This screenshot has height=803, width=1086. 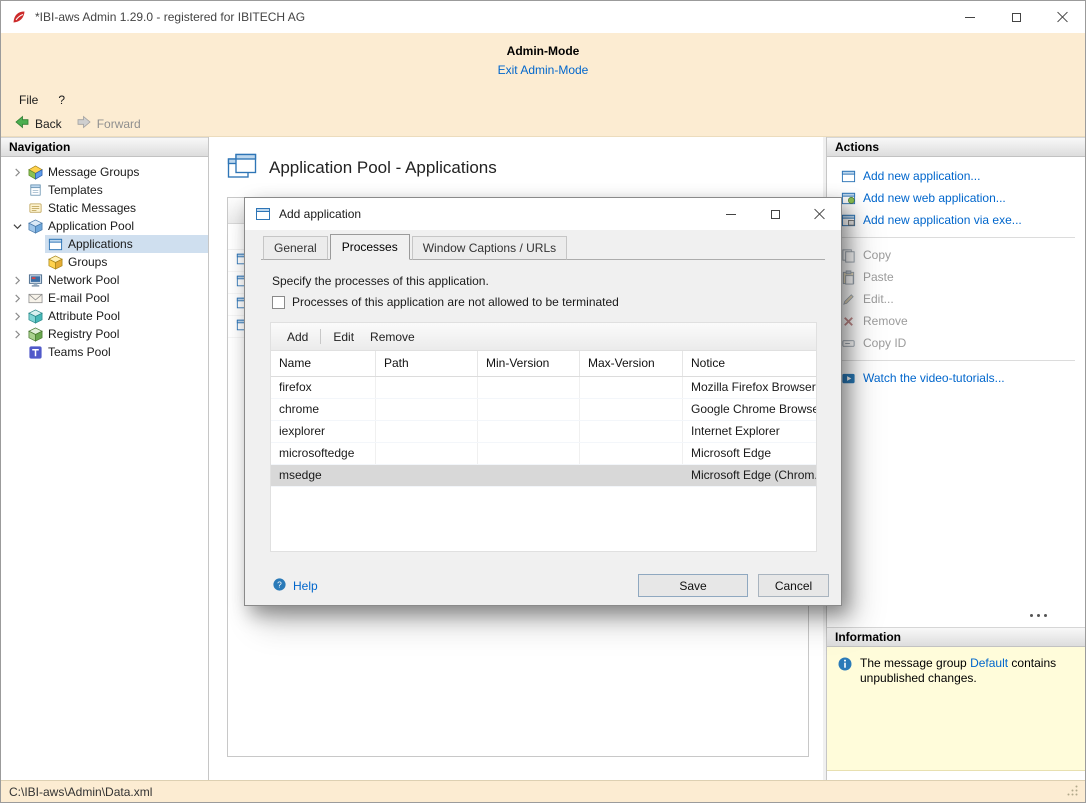 I want to click on process-table-header: Name Path Min-Version Max-Version Notice, so click(x=543, y=364).